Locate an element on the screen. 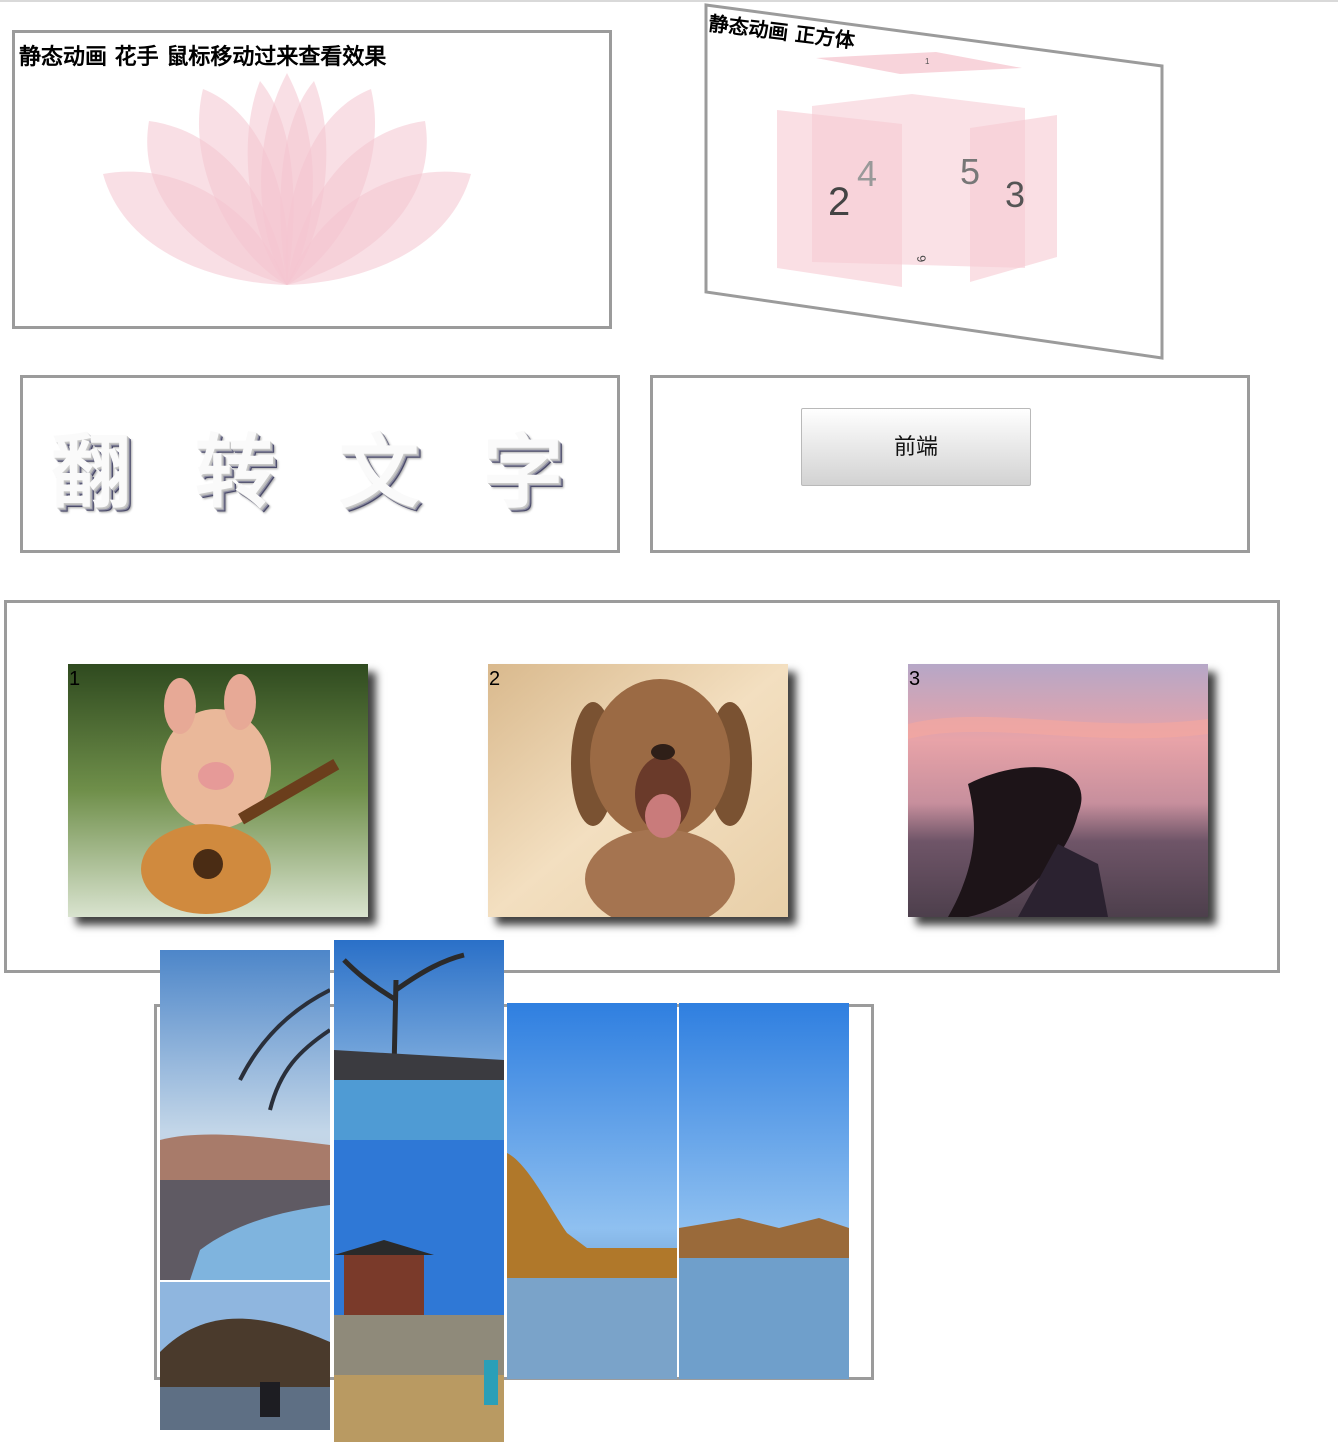 The image size is (1338, 1448). lotus-panel: 静态动画 花手 鼠标移动过来查看效果 is located at coordinates (312, 179).